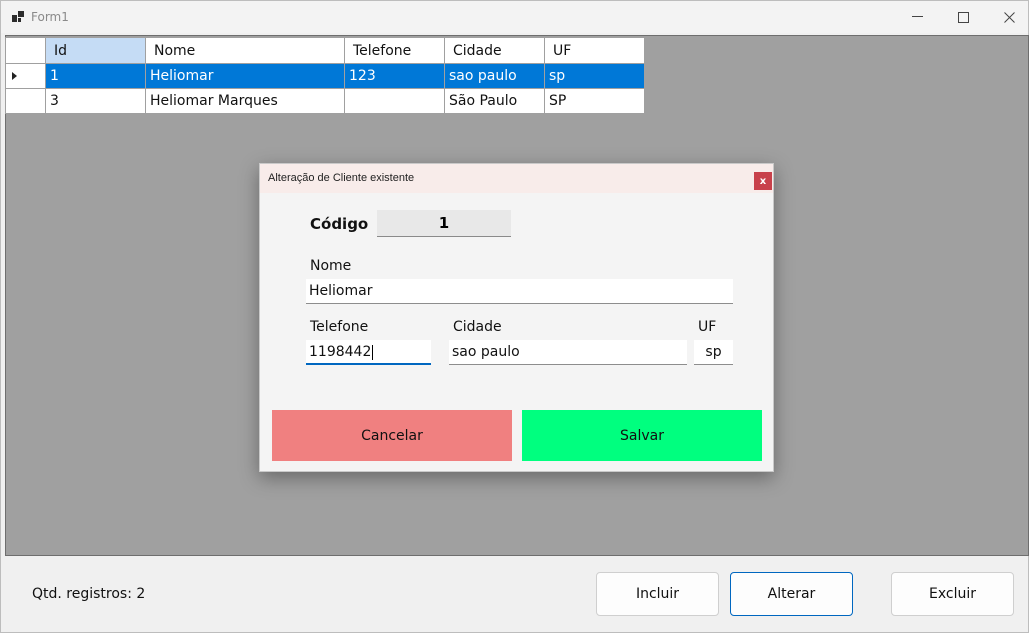 The width and height of the screenshot is (1029, 633). What do you see at coordinates (1007, 17) in the screenshot?
I see `close-icon` at bounding box center [1007, 17].